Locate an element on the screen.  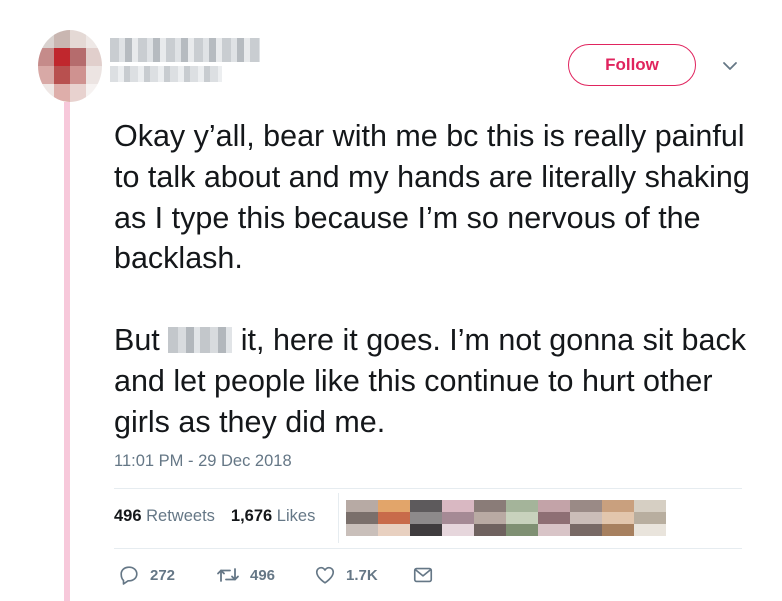
like-button: 1.7K is located at coordinates (363, 575).